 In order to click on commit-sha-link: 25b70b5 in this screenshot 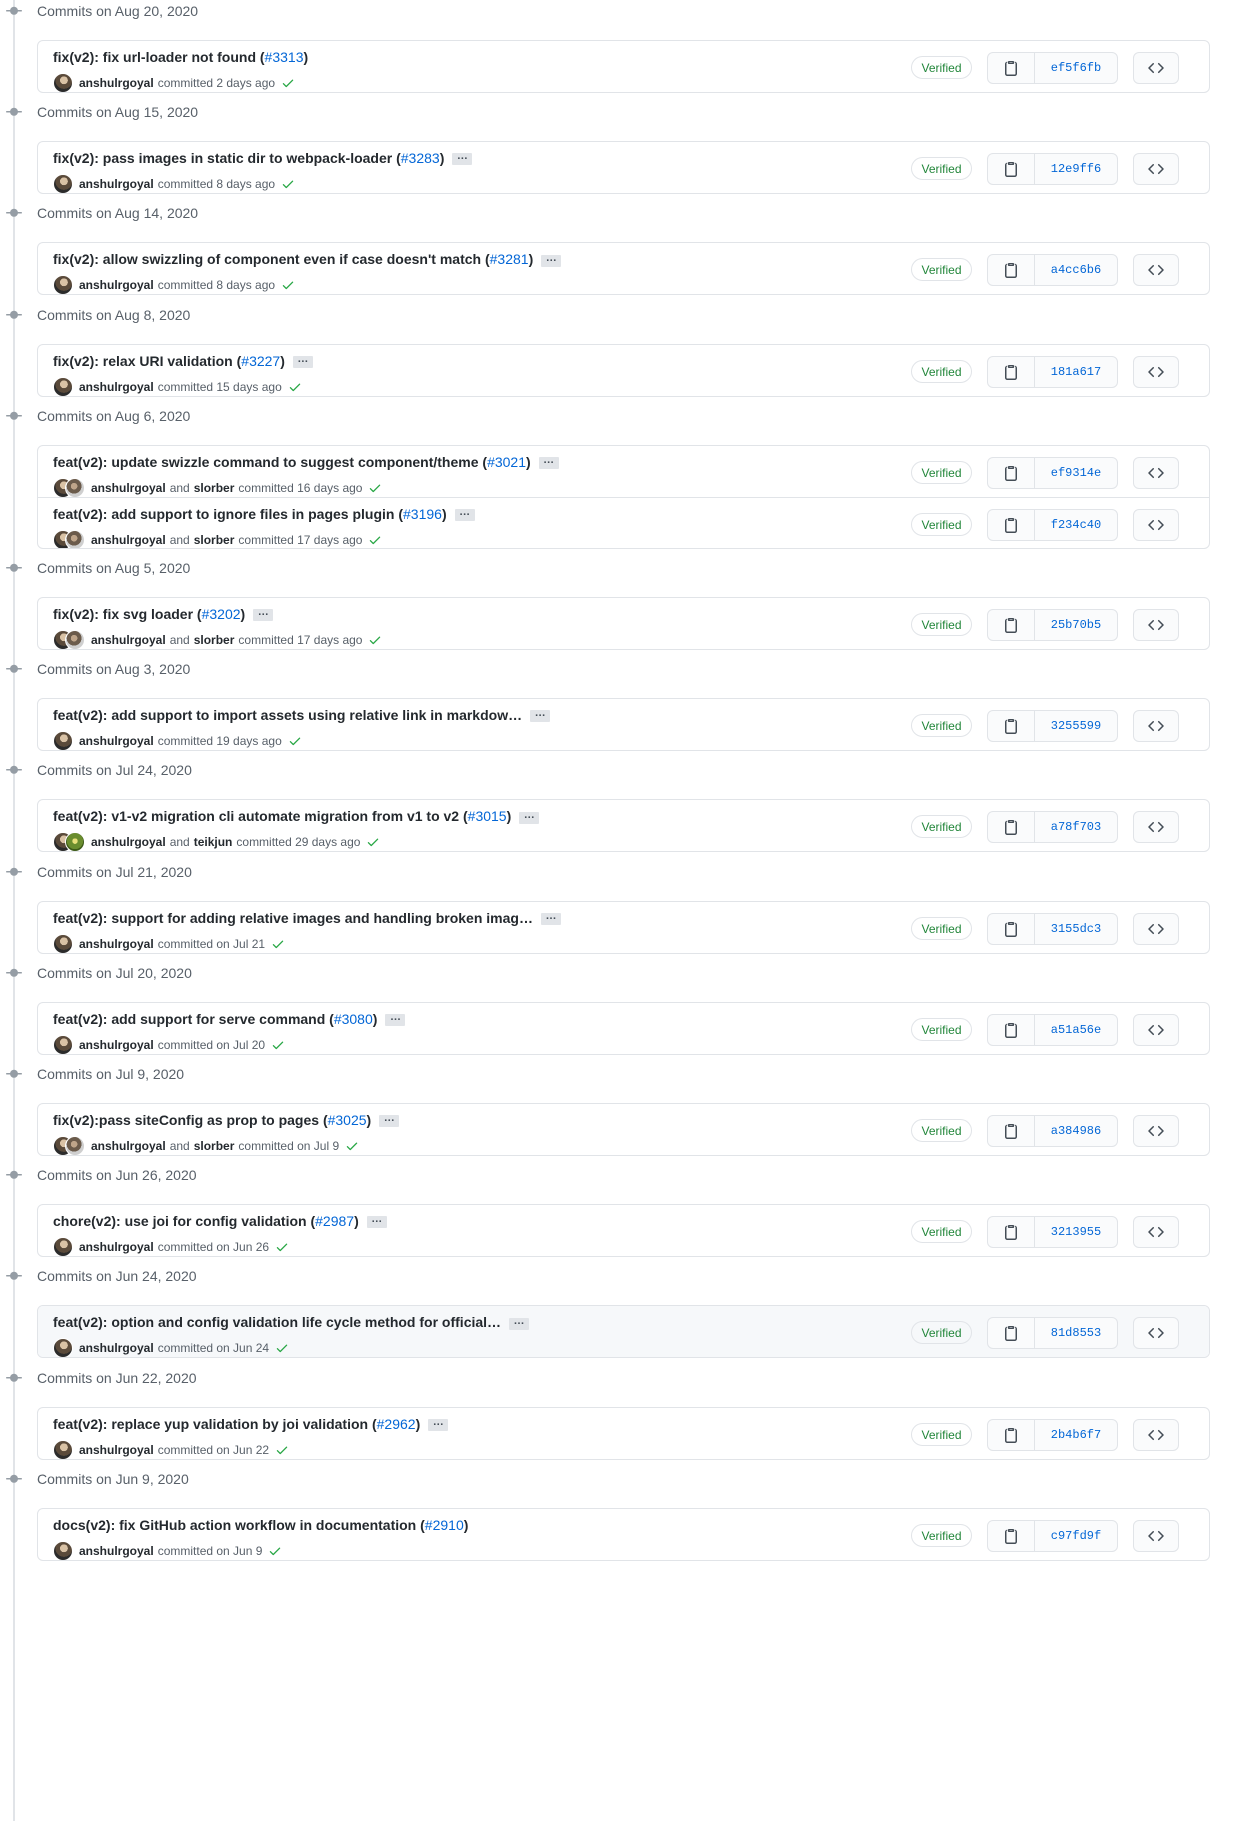, I will do `click(1076, 625)`.